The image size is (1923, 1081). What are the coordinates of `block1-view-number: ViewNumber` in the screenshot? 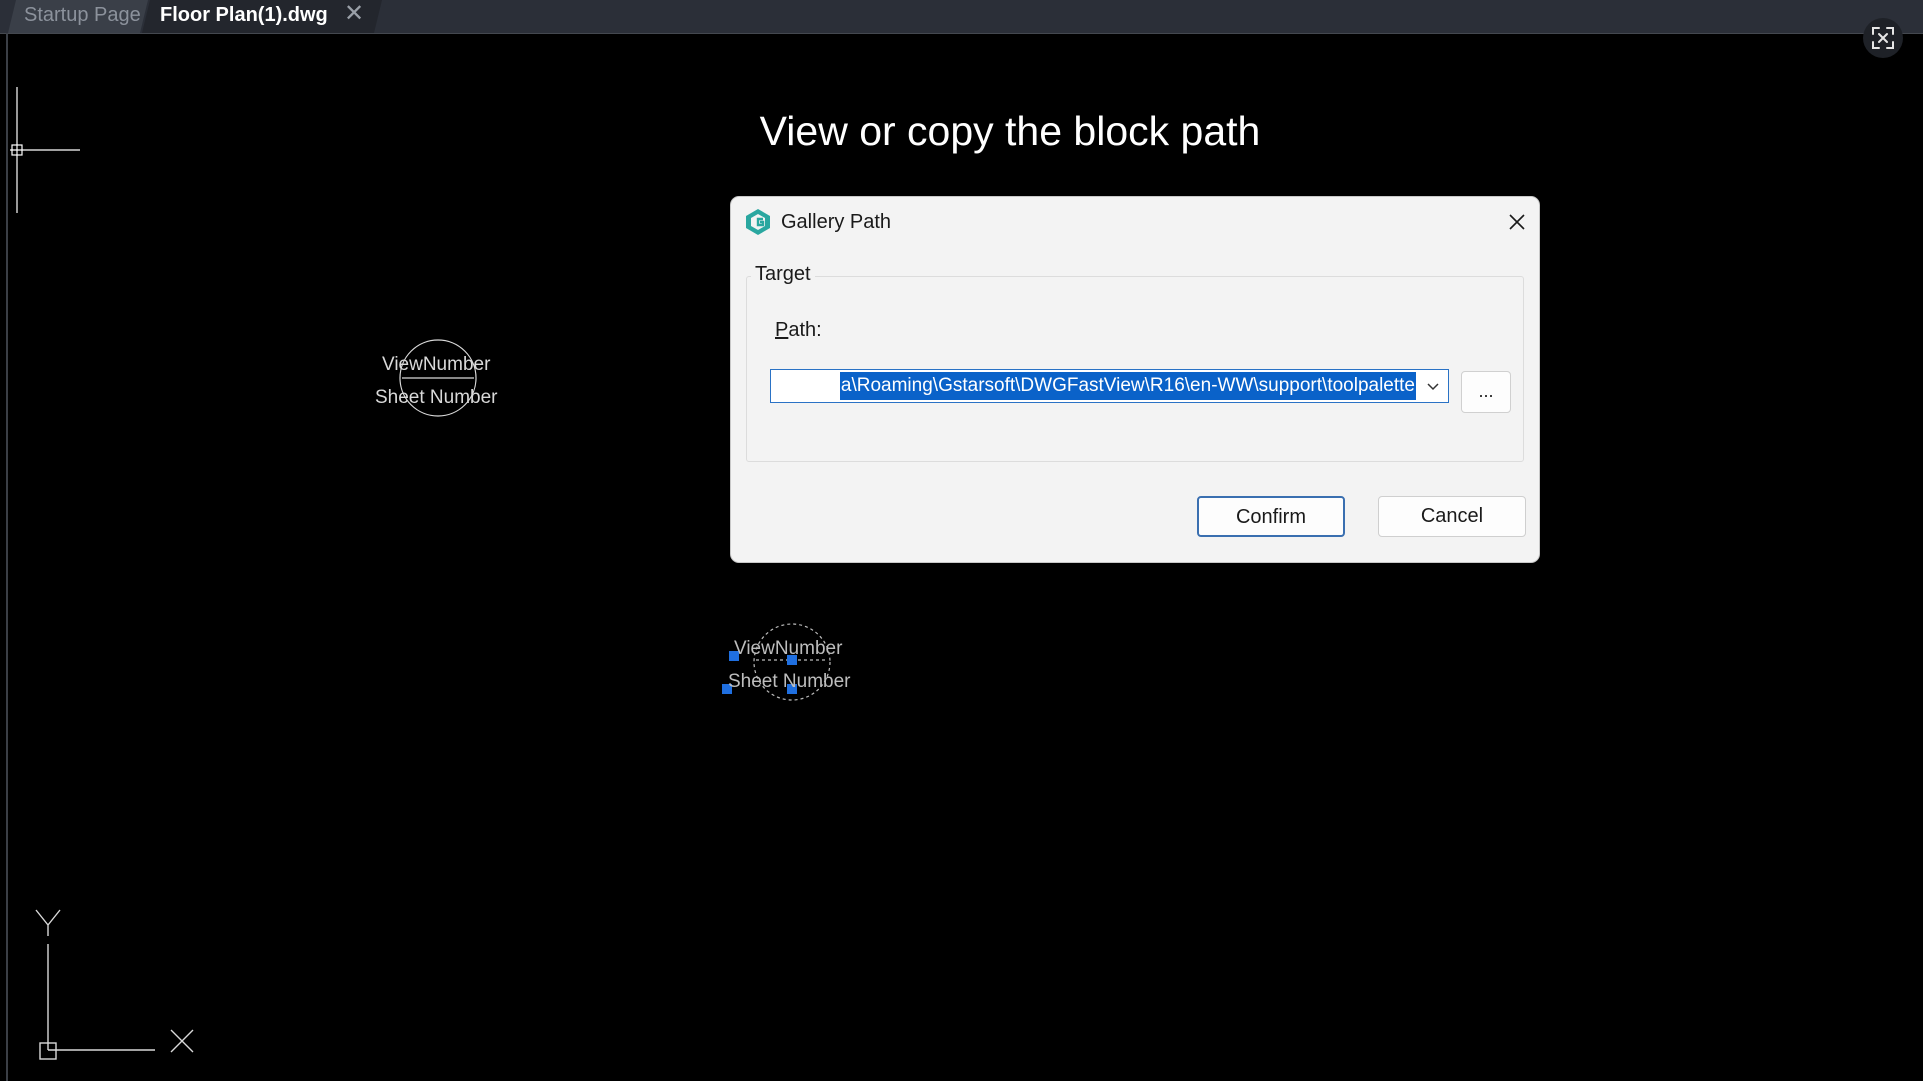 It's located at (436, 364).